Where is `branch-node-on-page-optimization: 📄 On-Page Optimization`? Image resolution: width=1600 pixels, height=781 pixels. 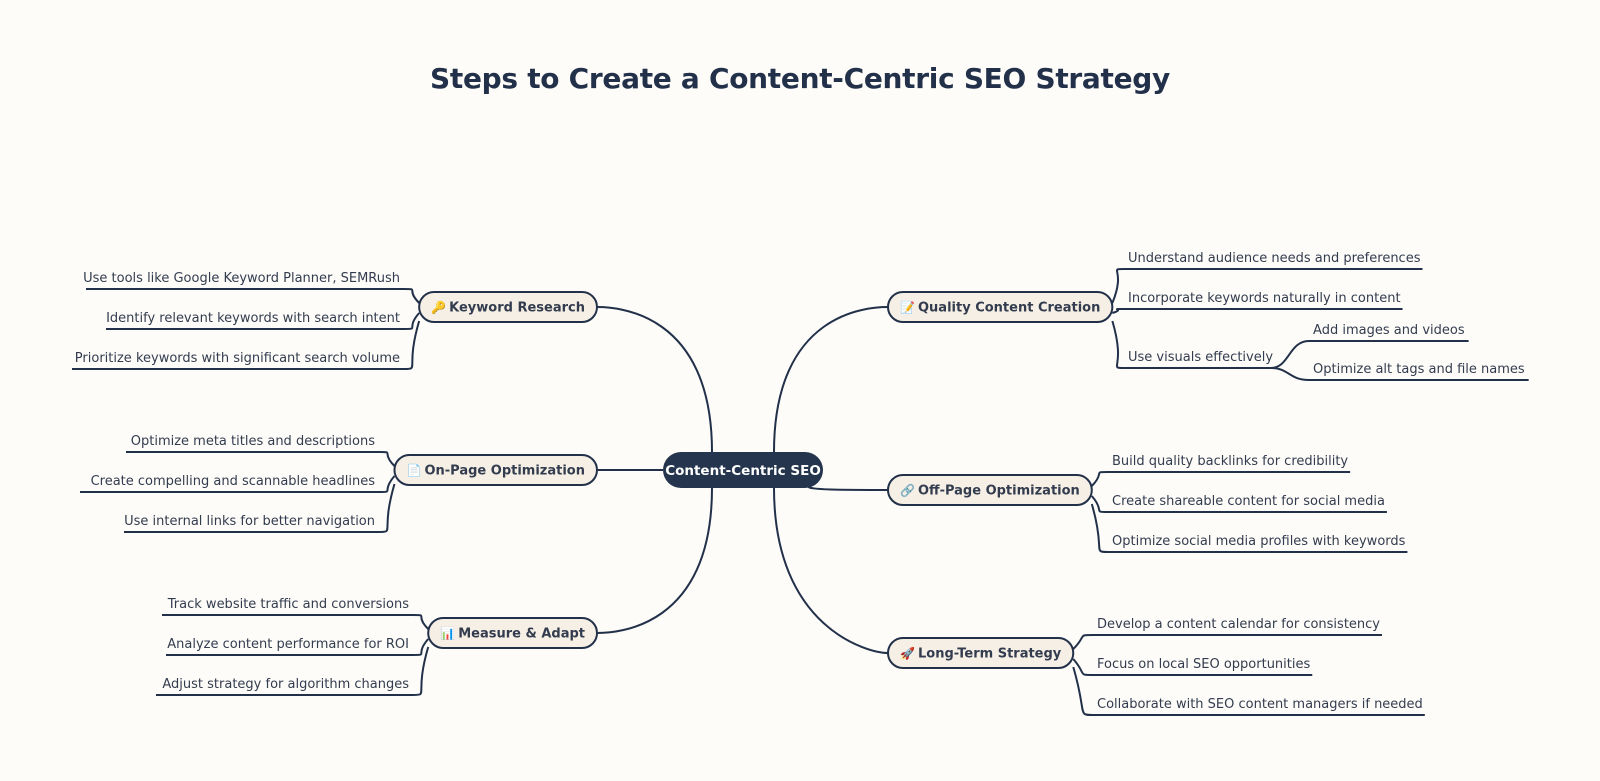
branch-node-on-page-optimization: 📄 On-Page Optimization is located at coordinates (495, 470).